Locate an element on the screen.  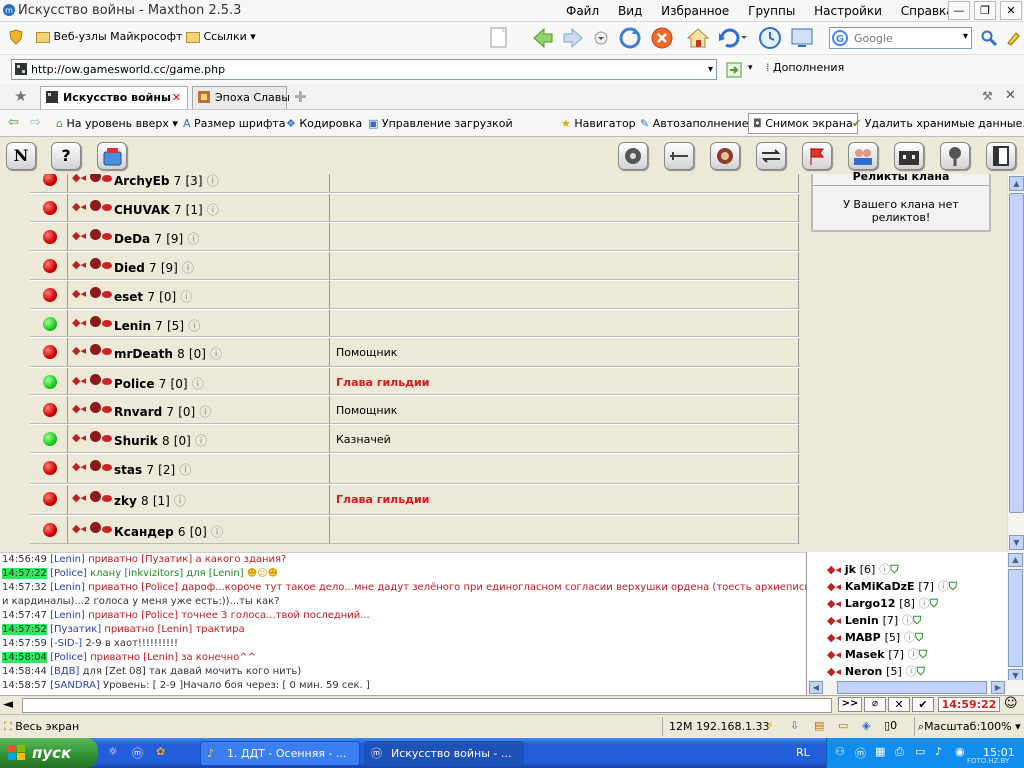
character-icon is located at coordinates (725, 156).